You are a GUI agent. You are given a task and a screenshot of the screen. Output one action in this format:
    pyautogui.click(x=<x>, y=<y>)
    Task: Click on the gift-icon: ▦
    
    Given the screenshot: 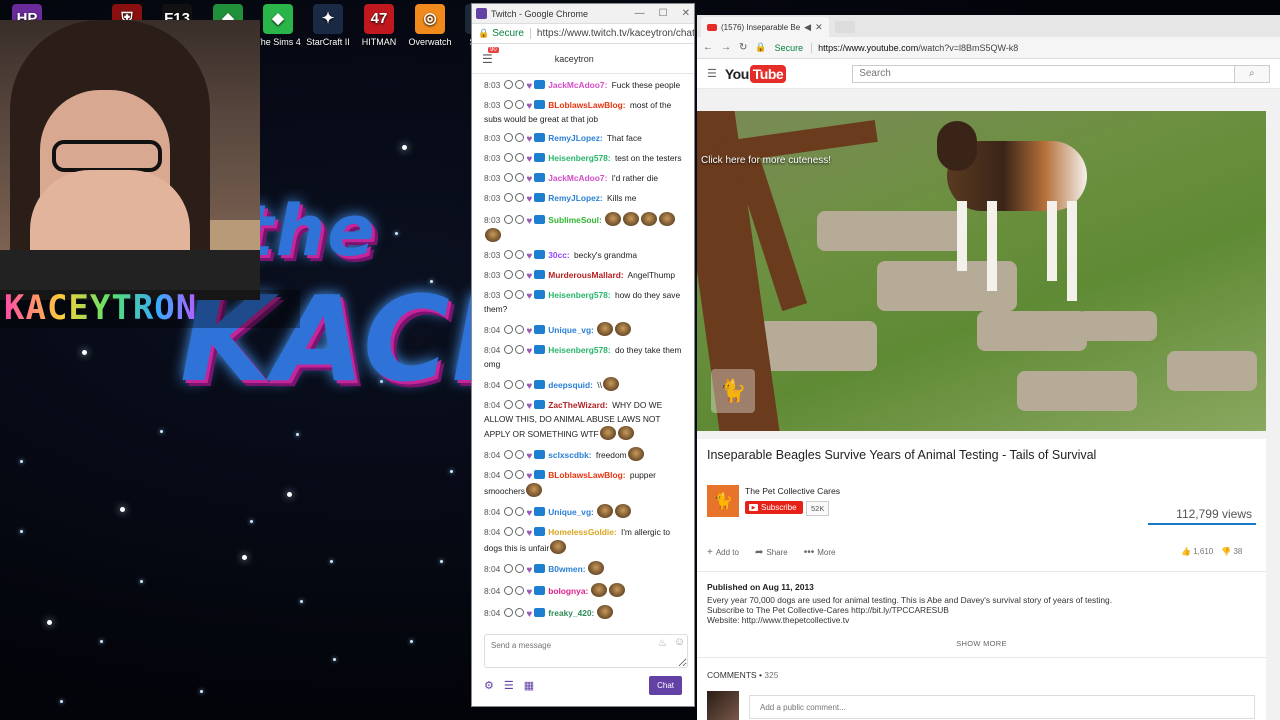 What is the action you would take?
    pyautogui.click(x=529, y=685)
    